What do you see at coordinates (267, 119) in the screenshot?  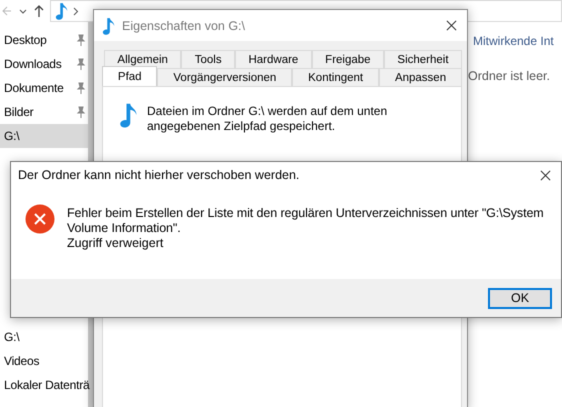 I see `description-text: Dateien im Ordner G:\ werden auf dem unten angegebenen Zielpfad gespeichert.` at bounding box center [267, 119].